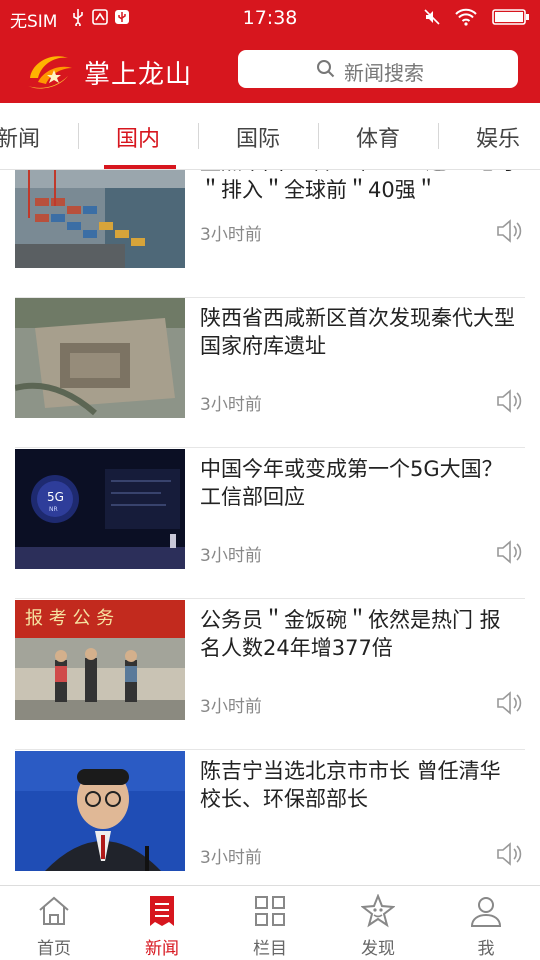 The image size is (540, 960). What do you see at coordinates (270, 911) in the screenshot?
I see `grid-icon` at bounding box center [270, 911].